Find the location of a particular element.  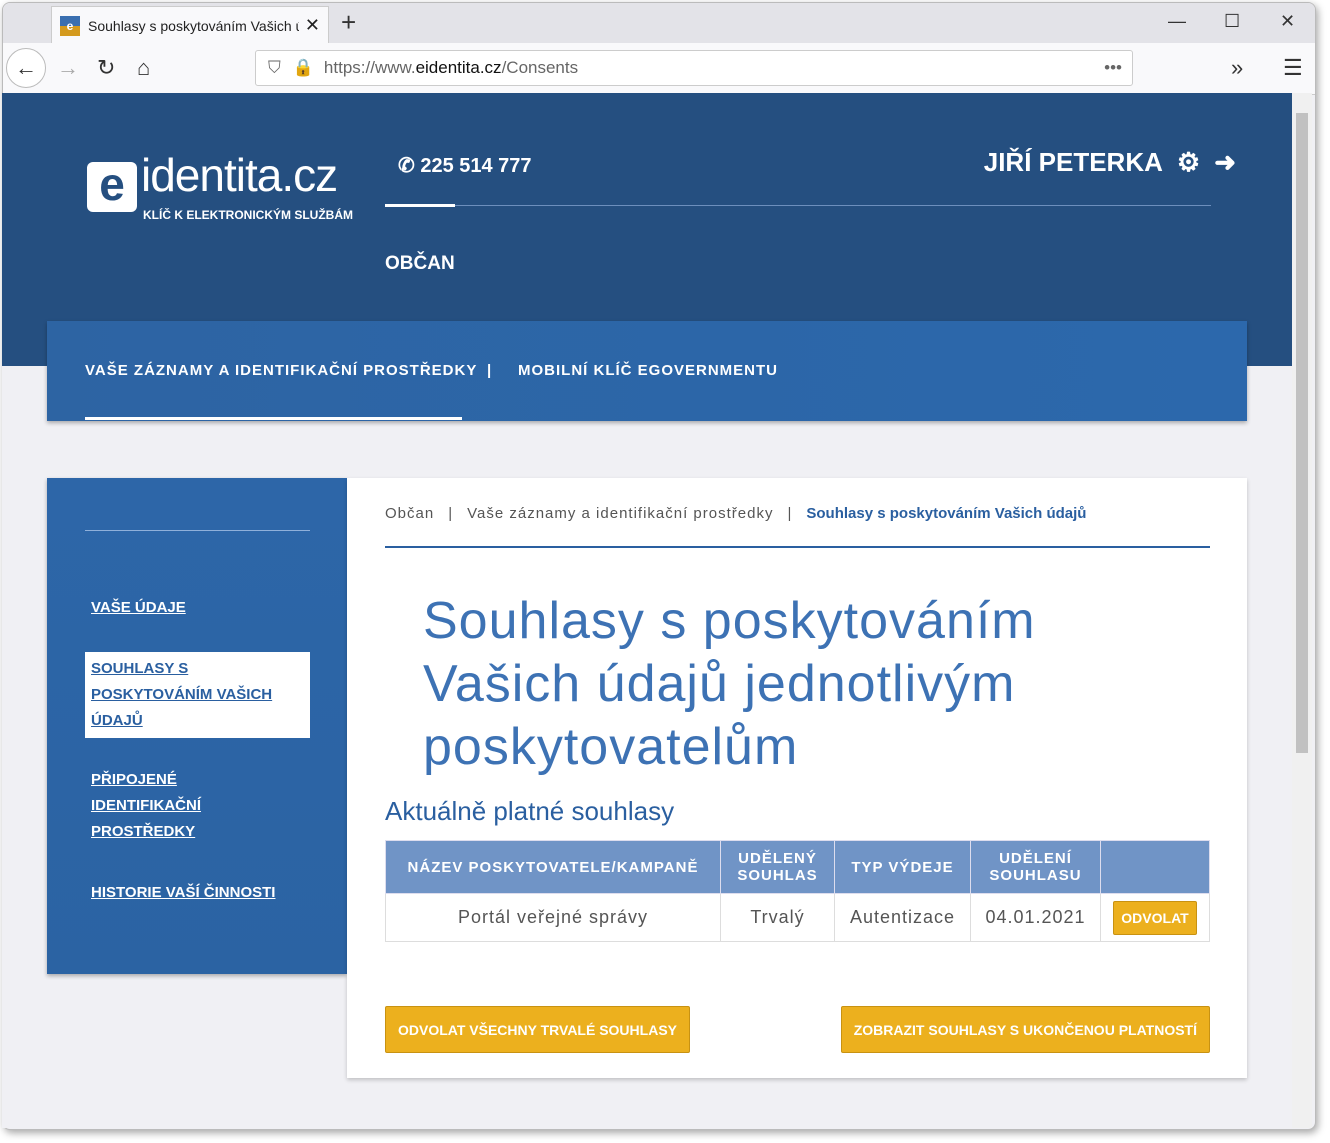

lock-icon: 🔒 is located at coordinates (303, 67).